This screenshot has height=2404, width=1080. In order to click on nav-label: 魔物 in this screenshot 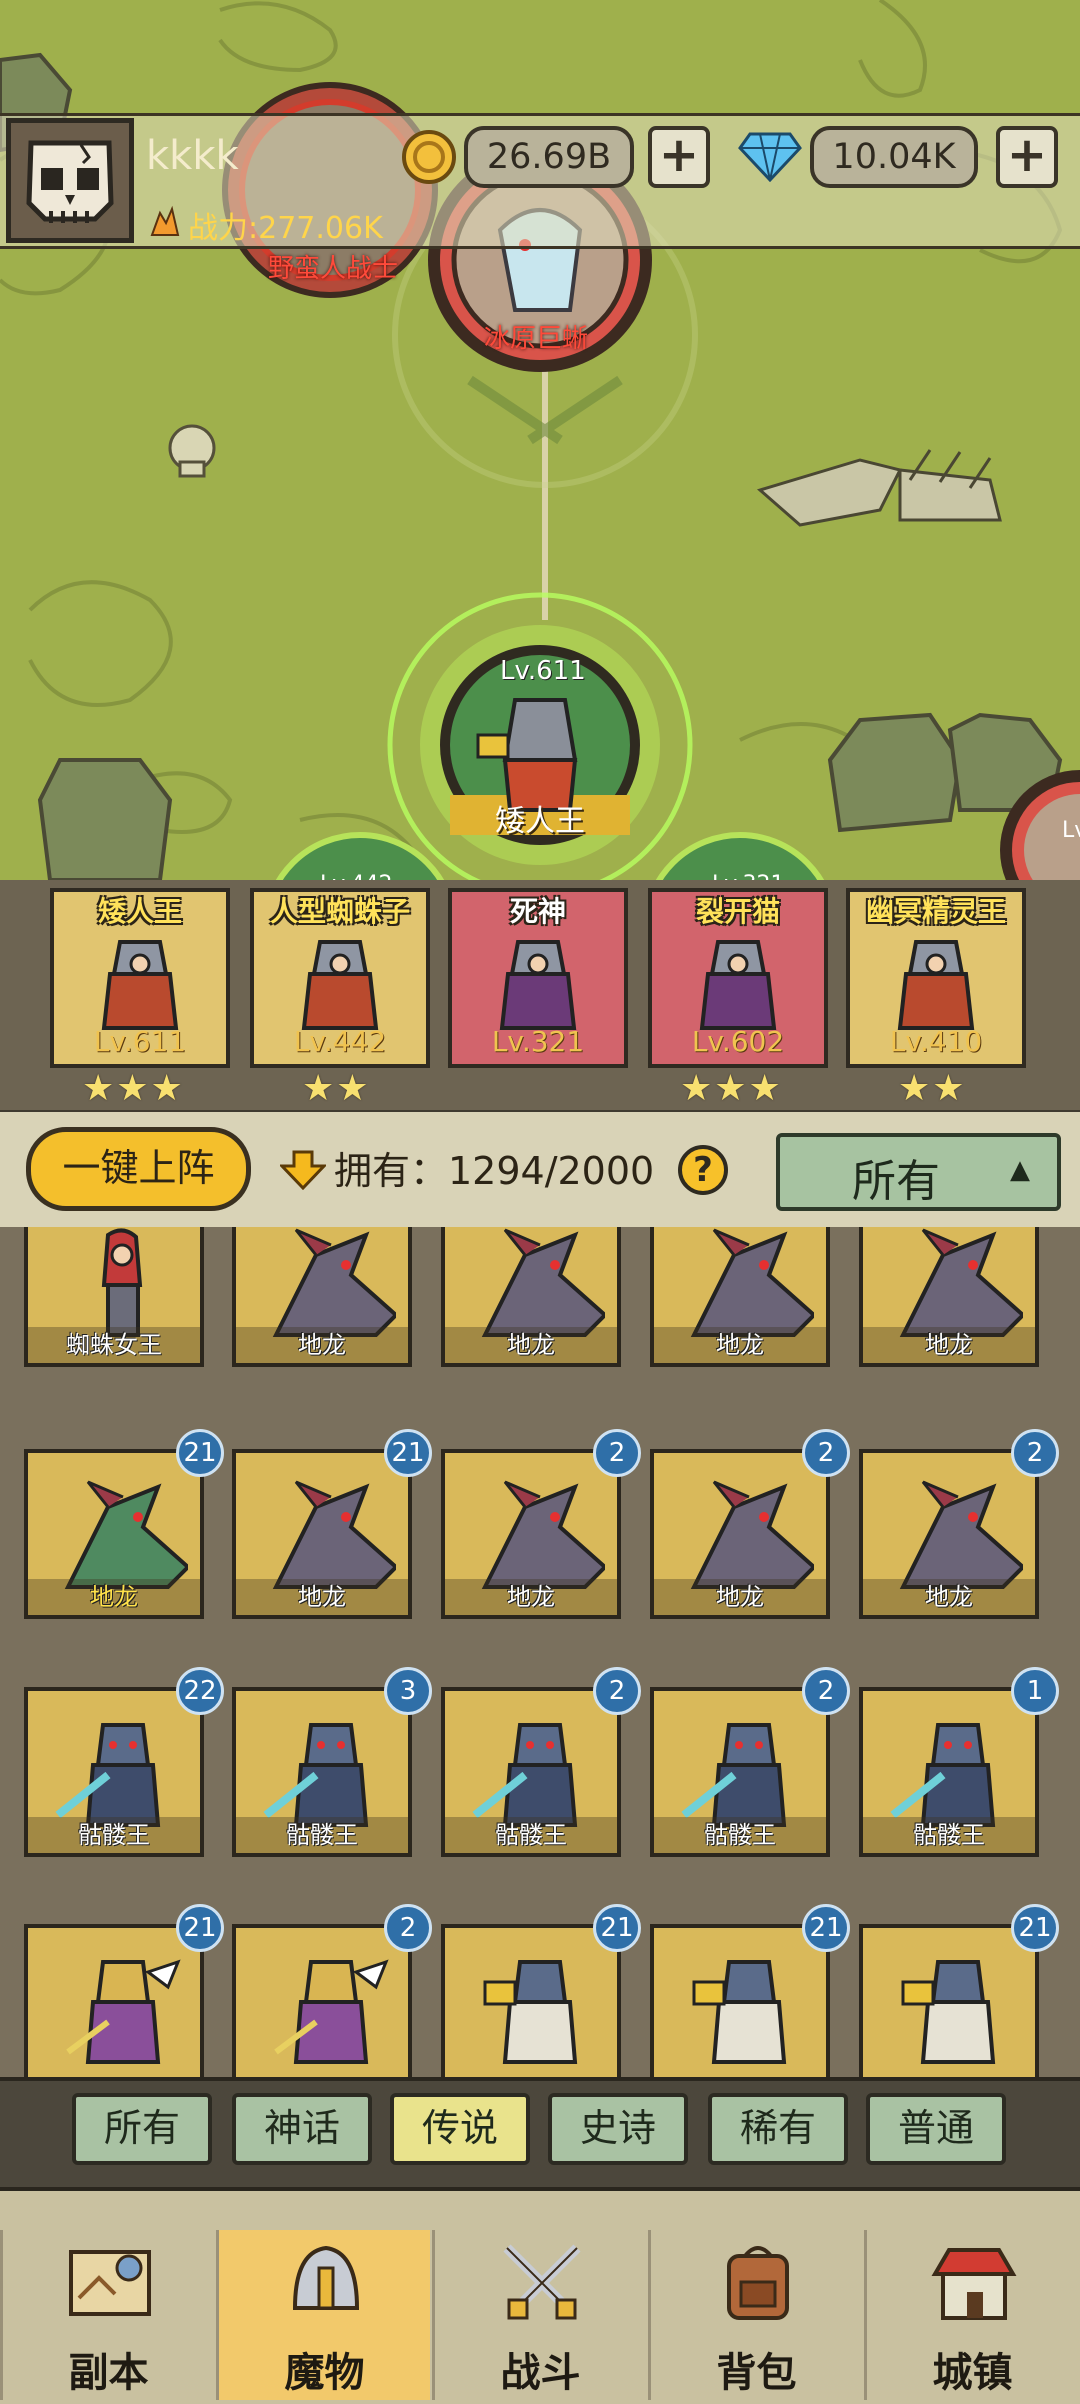, I will do `click(324, 2373)`.